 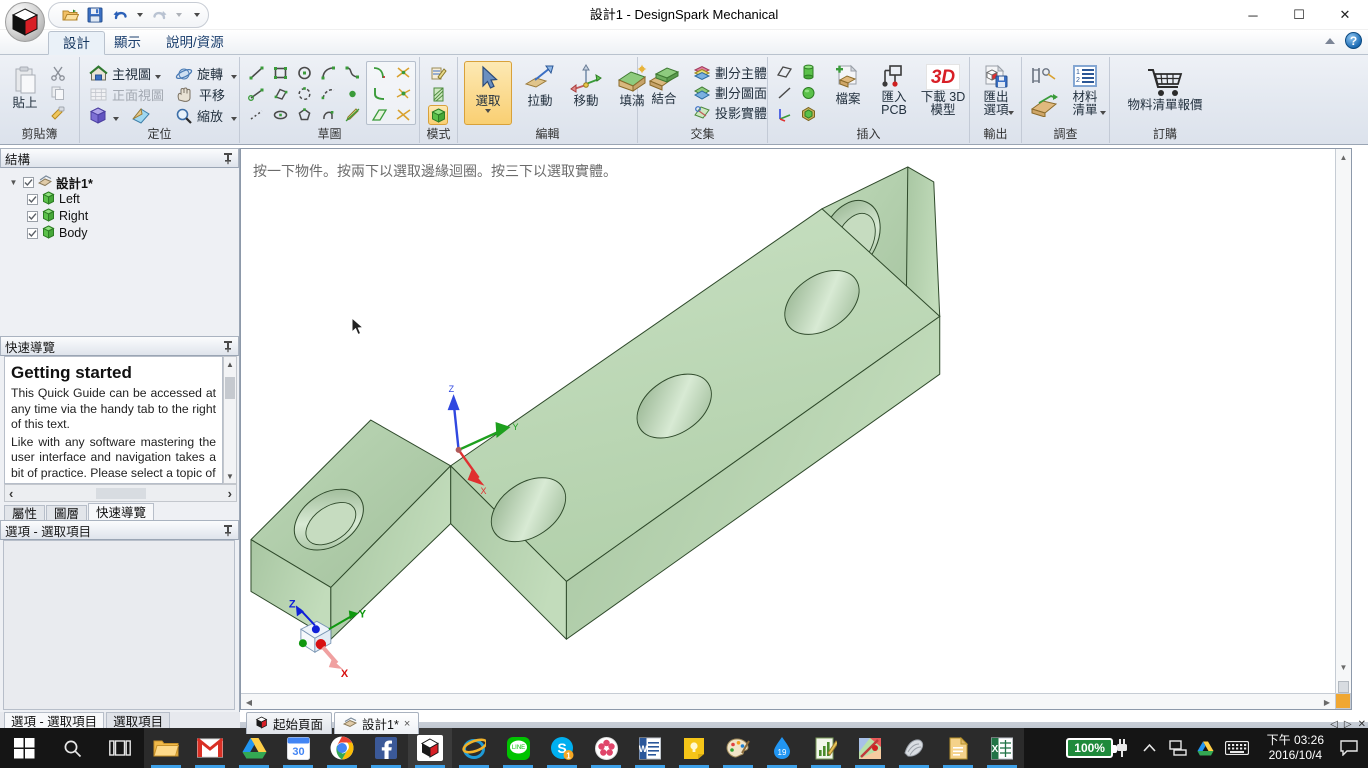 I want to click on corner-arc-tool-icon, so click(x=328, y=115).